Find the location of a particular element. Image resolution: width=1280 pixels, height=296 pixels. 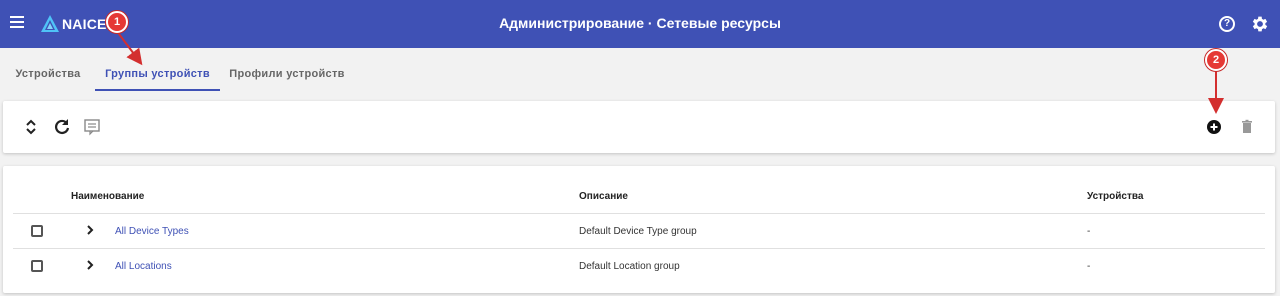

gear-icon is located at coordinates (1260, 24).